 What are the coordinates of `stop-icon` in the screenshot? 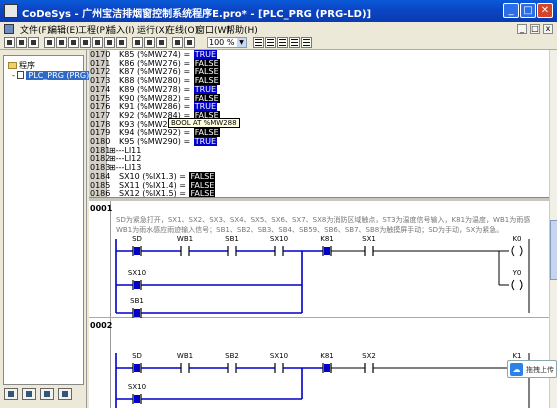 It's located at (85, 42).